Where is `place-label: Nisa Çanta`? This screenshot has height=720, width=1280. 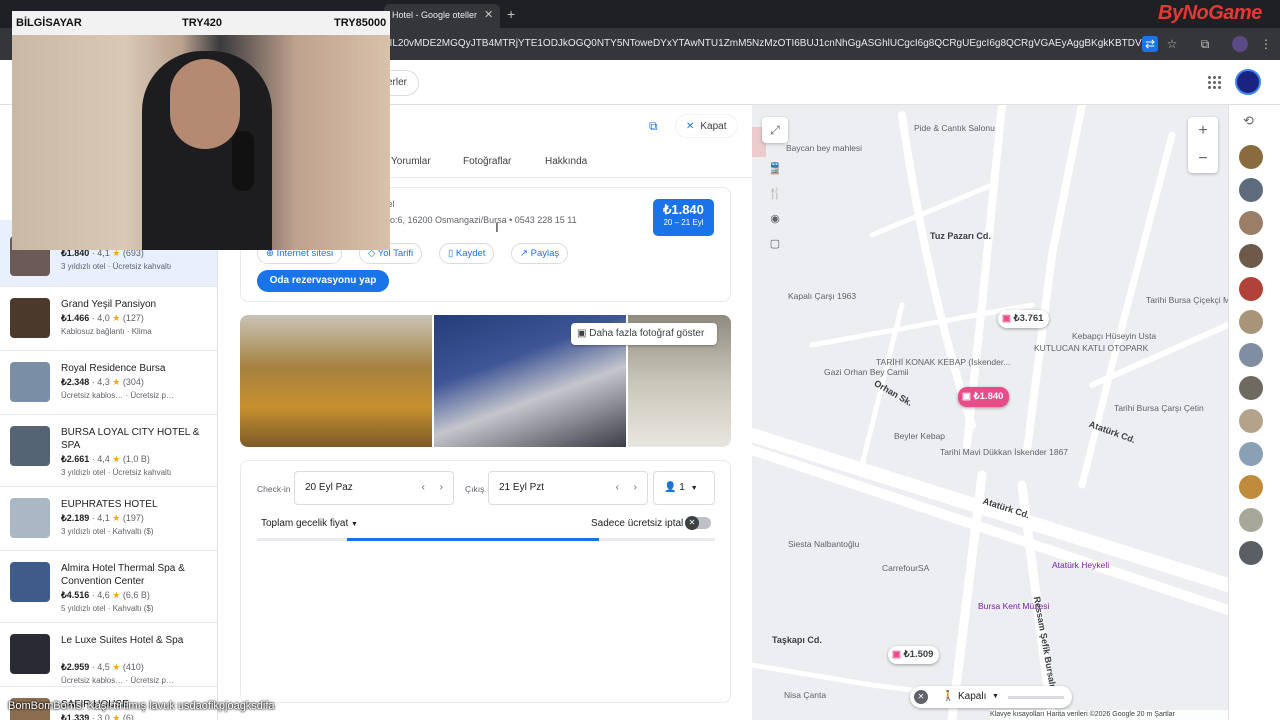 place-label: Nisa Çanta is located at coordinates (805, 695).